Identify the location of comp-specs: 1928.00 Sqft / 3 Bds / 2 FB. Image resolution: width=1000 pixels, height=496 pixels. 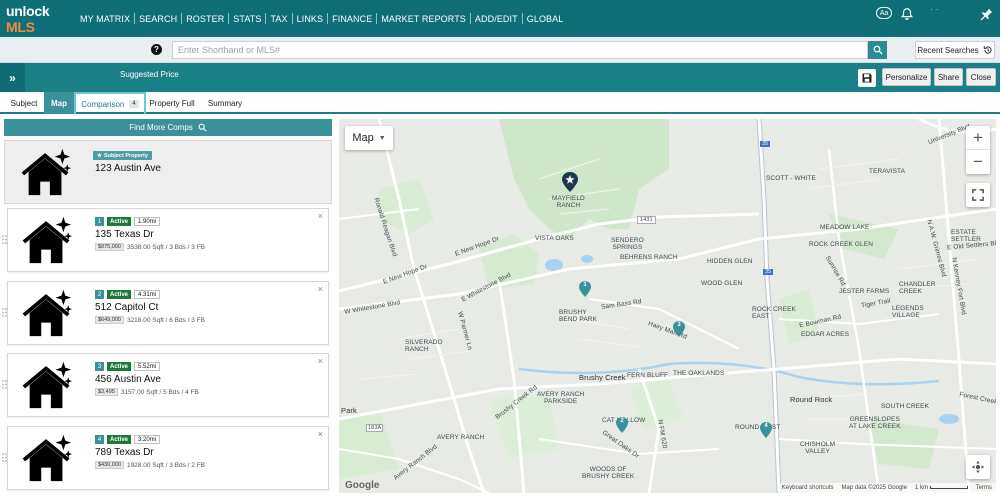
(166, 465).